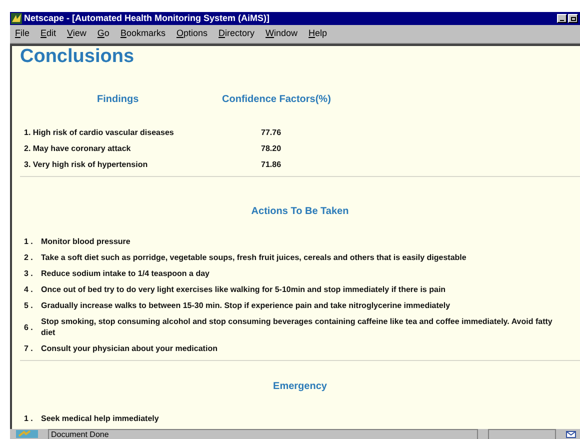  What do you see at coordinates (300, 212) in the screenshot?
I see `section-heading: Actions To Be Taken` at bounding box center [300, 212].